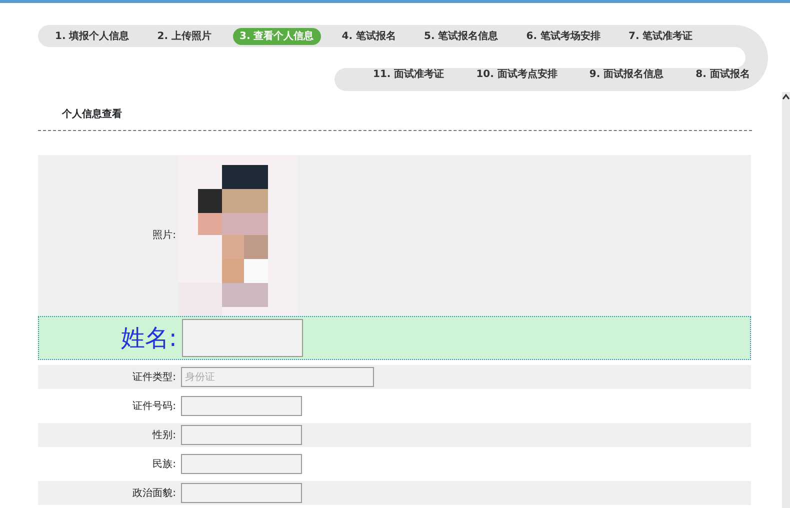 This screenshot has height=508, width=790. I want to click on step-tab: 8. 面试报名, so click(722, 74).